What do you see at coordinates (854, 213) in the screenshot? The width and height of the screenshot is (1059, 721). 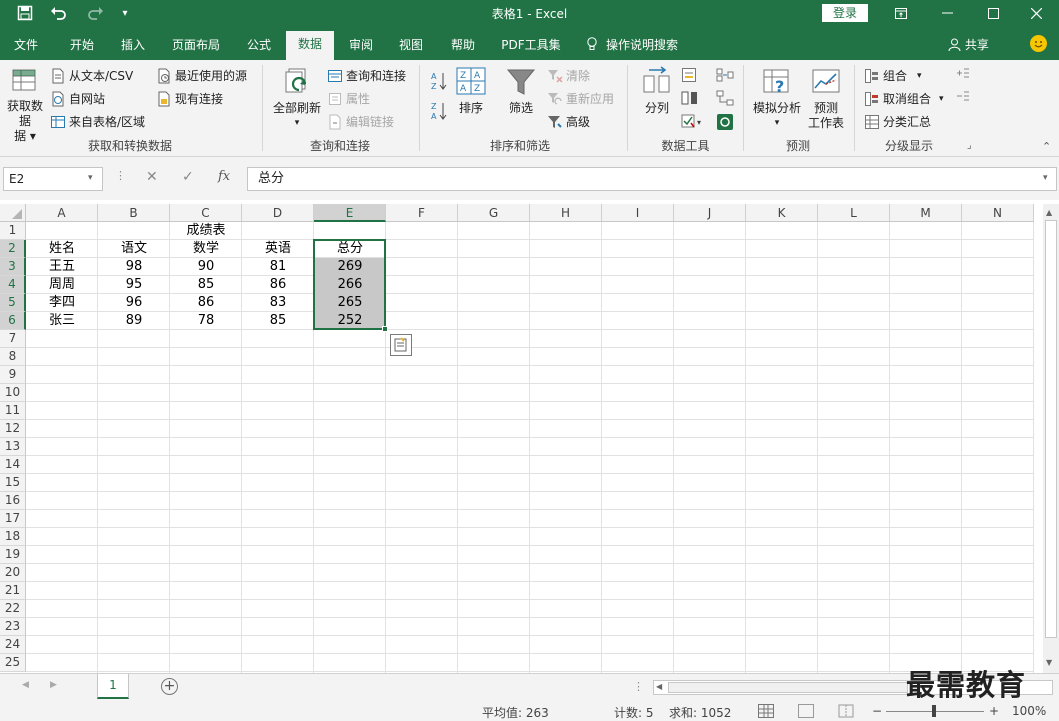 I see `column-header-l: L` at bounding box center [854, 213].